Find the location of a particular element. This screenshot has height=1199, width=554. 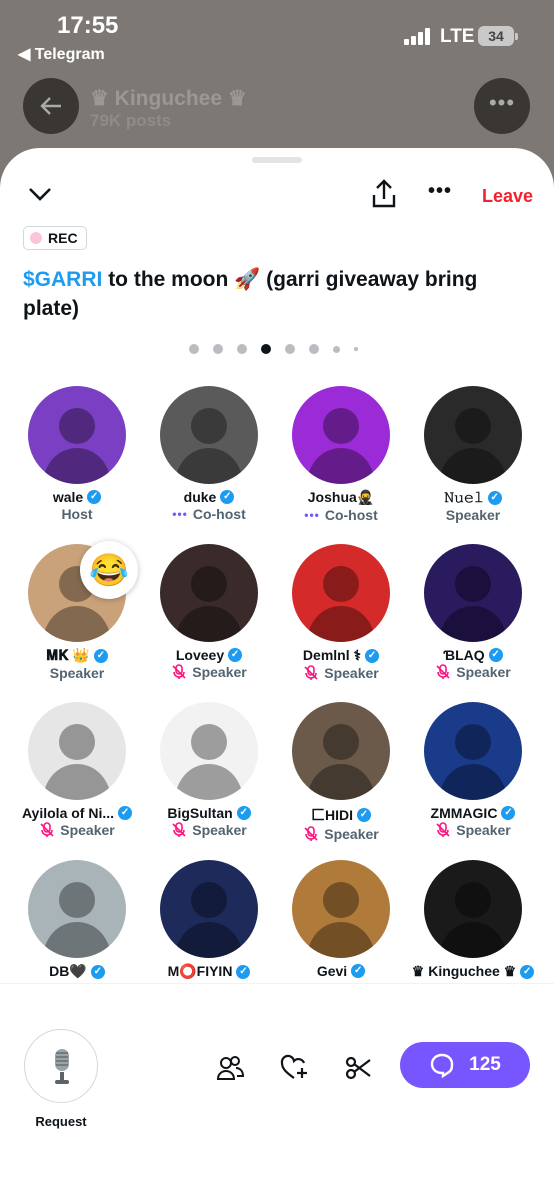

participant-name-row: BigSultan ✓ is located at coordinates (209, 813).